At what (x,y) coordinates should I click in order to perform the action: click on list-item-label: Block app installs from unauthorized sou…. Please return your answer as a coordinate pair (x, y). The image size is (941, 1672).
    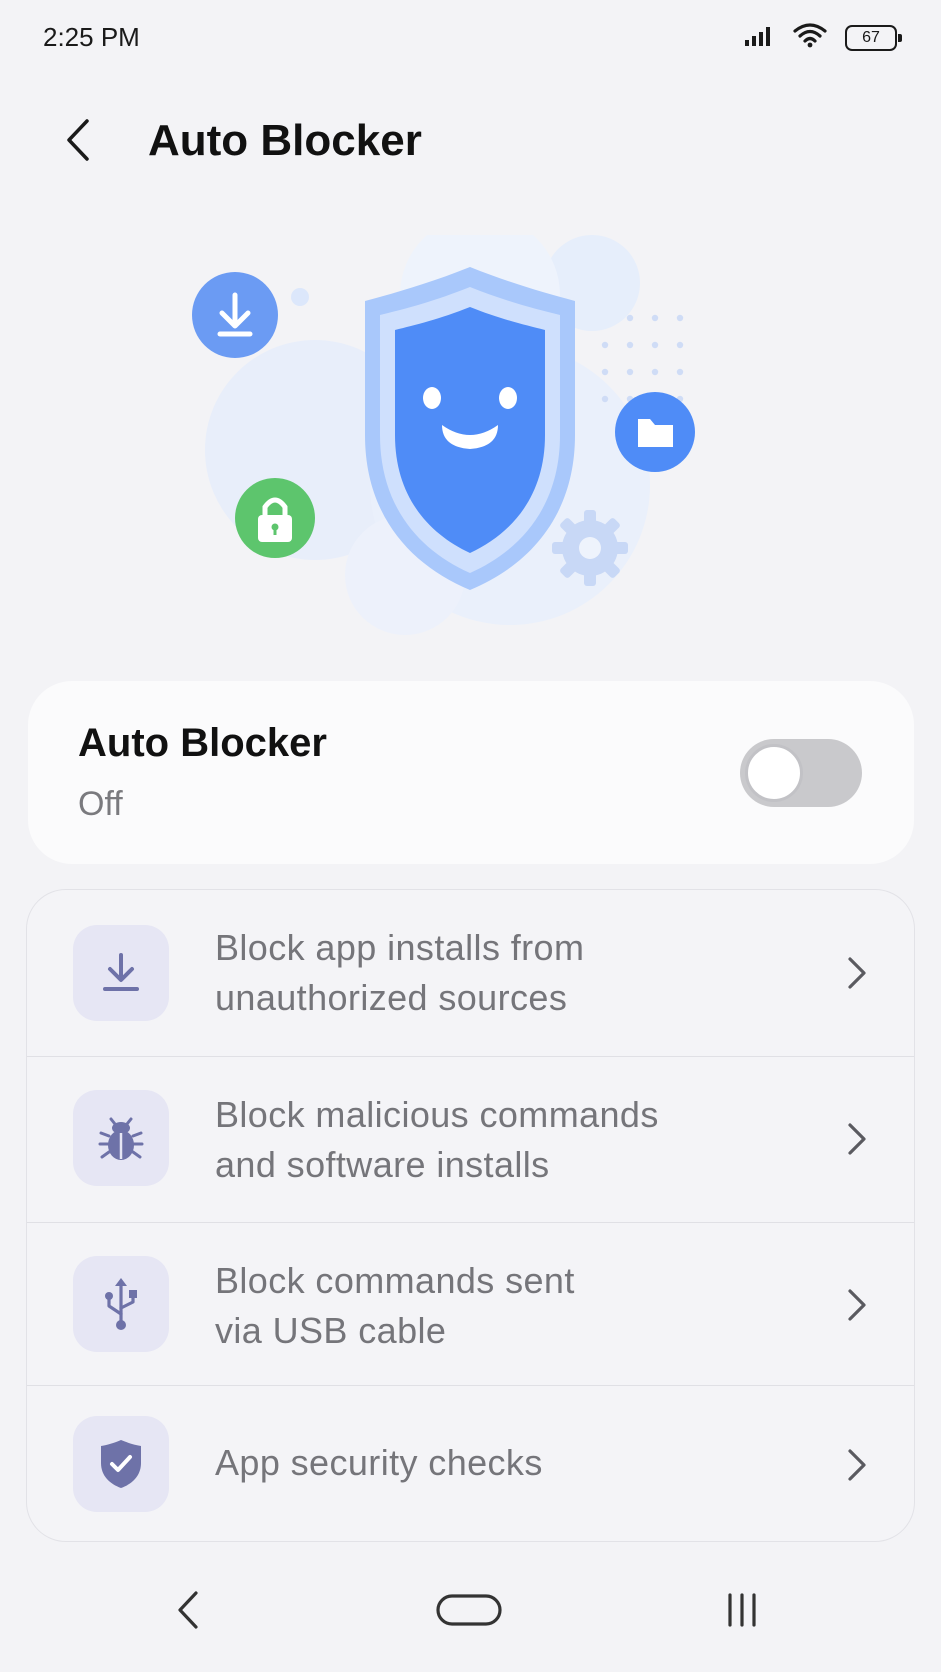
    Looking at the image, I should click on (400, 972).